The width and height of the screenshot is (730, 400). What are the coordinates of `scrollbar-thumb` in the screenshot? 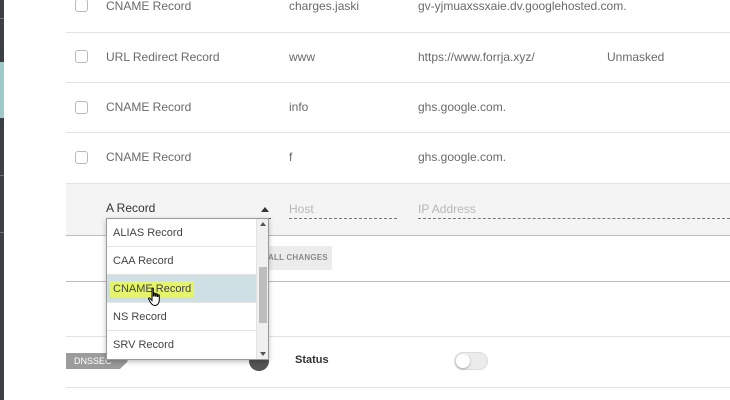 It's located at (263, 295).